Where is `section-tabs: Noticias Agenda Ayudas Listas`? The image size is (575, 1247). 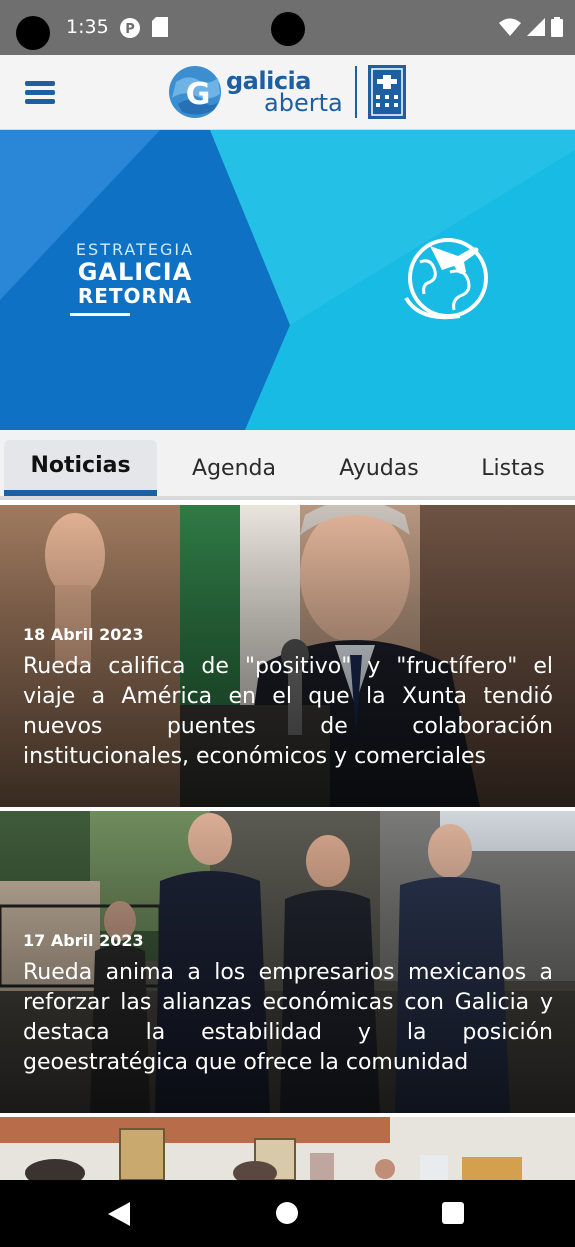
section-tabs: Noticias Agenda Ayudas Listas is located at coordinates (287, 465).